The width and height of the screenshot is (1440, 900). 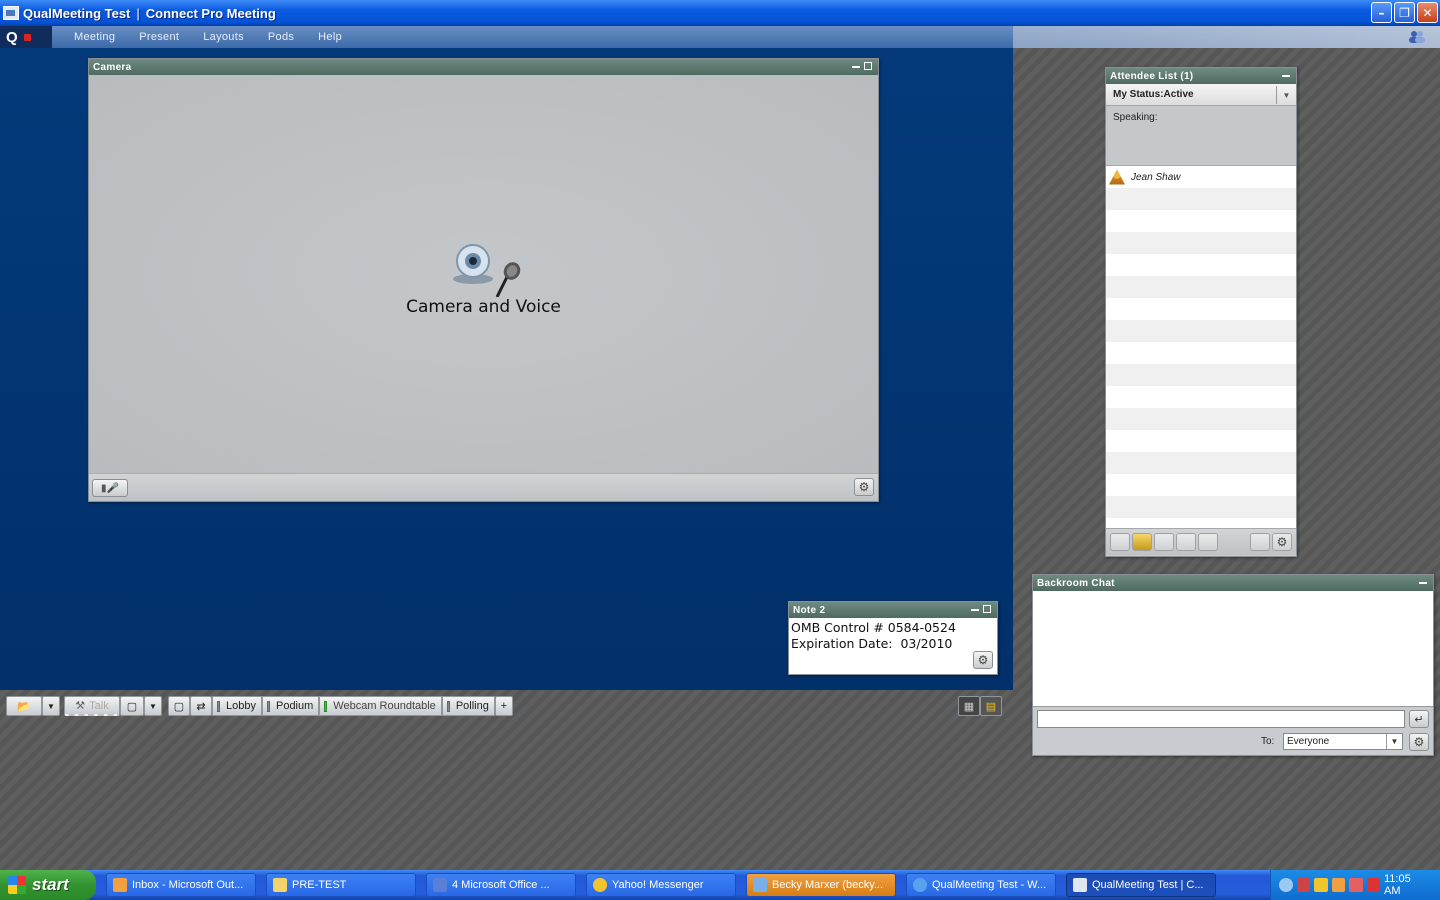 What do you see at coordinates (319, 885) in the screenshot?
I see `task-label: PRE-TEST` at bounding box center [319, 885].